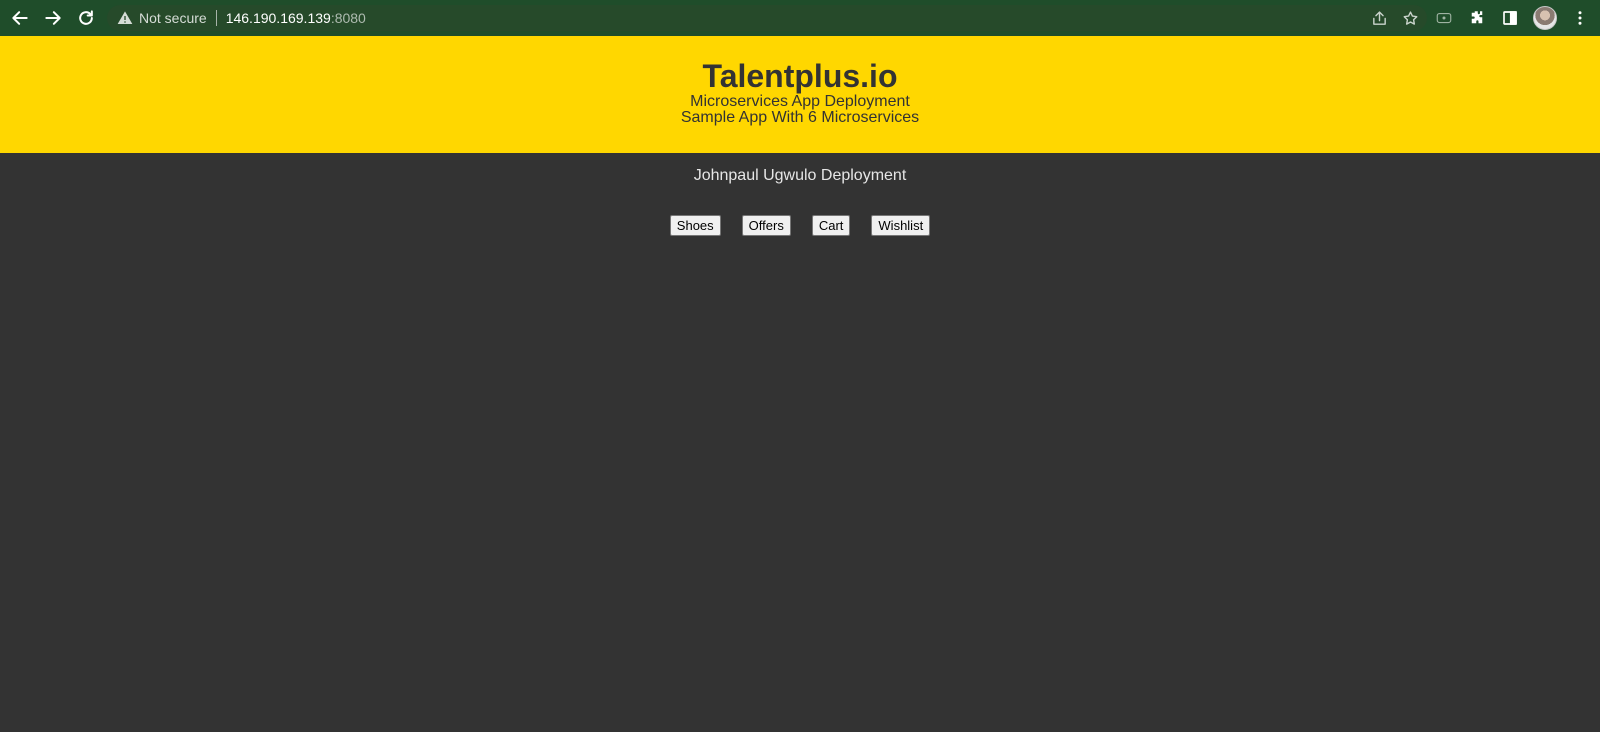  I want to click on side-panel-icon, so click(1510, 18).